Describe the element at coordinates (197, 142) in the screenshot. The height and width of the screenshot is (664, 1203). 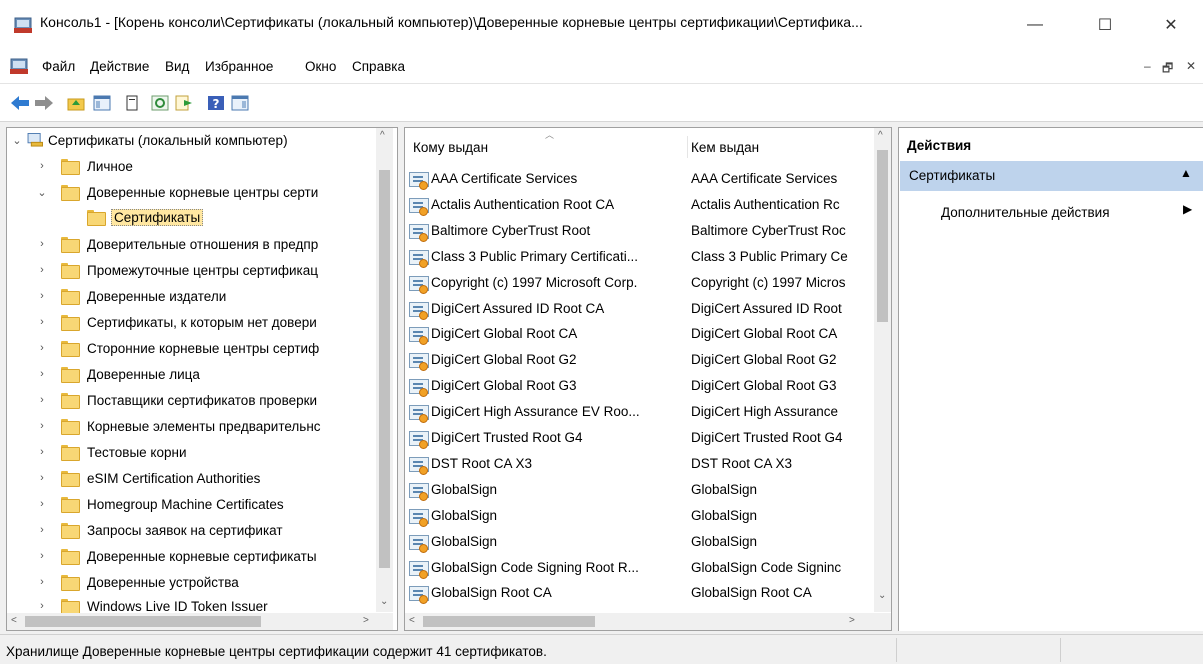
I see `tree-root-certificates-local-computer: ⌄ Сертификаты (локальный компьютер)` at that location.